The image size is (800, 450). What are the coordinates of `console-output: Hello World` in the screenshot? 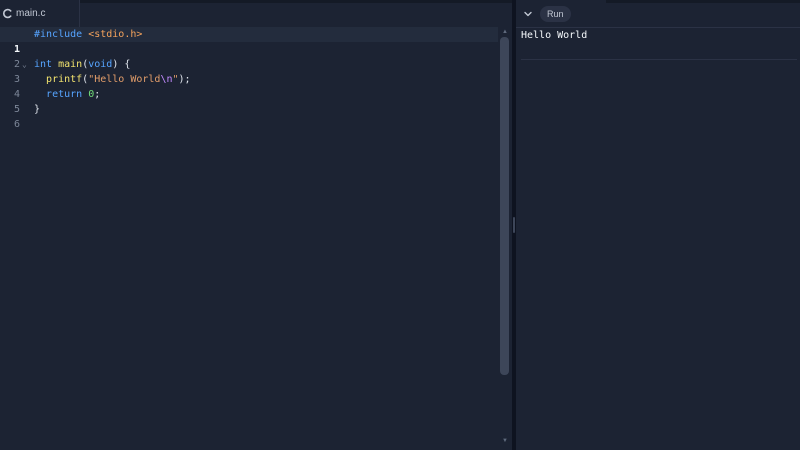 It's located at (659, 44).